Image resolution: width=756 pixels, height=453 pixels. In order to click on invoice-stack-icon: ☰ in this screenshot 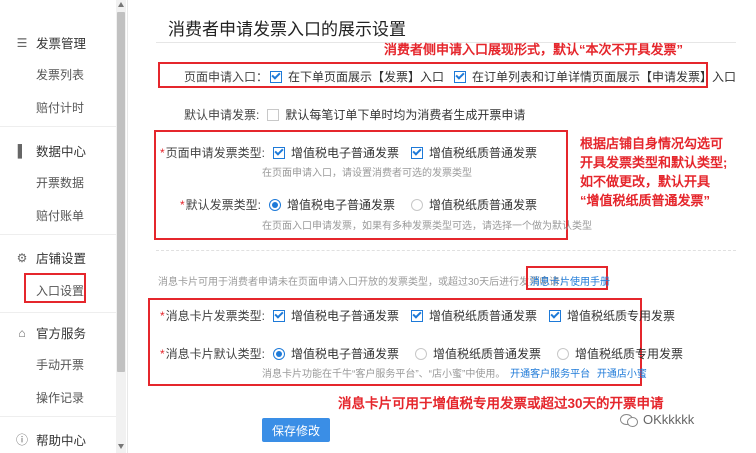, I will do `click(22, 42)`.